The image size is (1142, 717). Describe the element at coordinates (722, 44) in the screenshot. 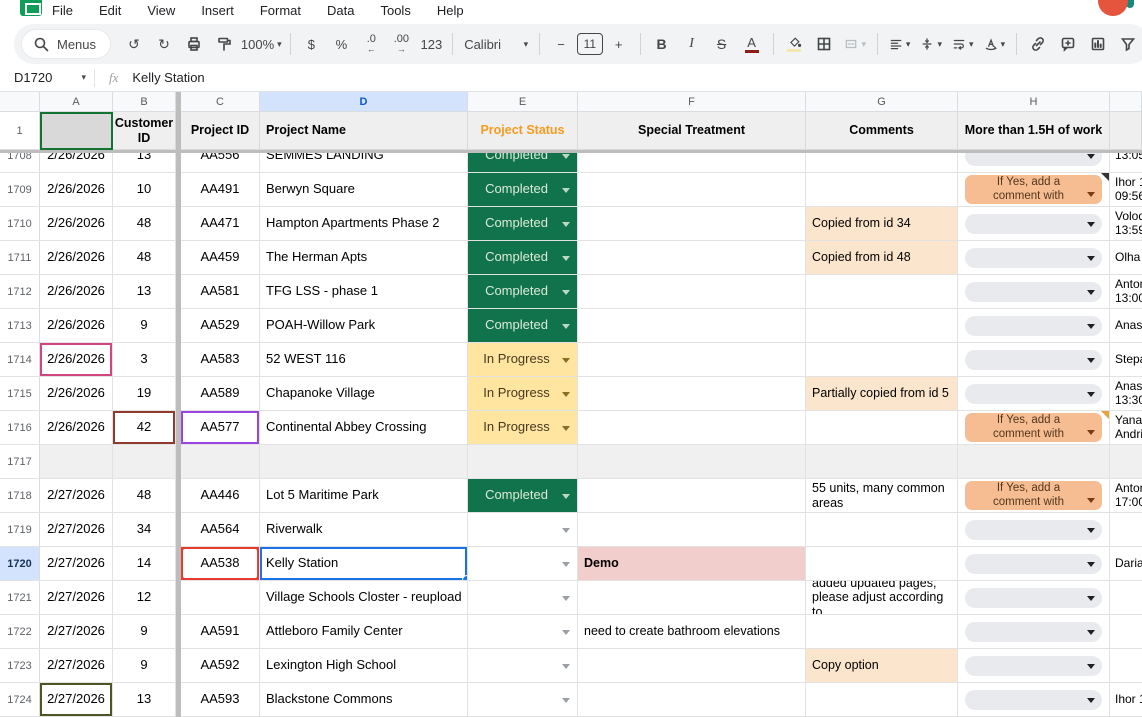

I see `strikethrough-button: S` at that location.